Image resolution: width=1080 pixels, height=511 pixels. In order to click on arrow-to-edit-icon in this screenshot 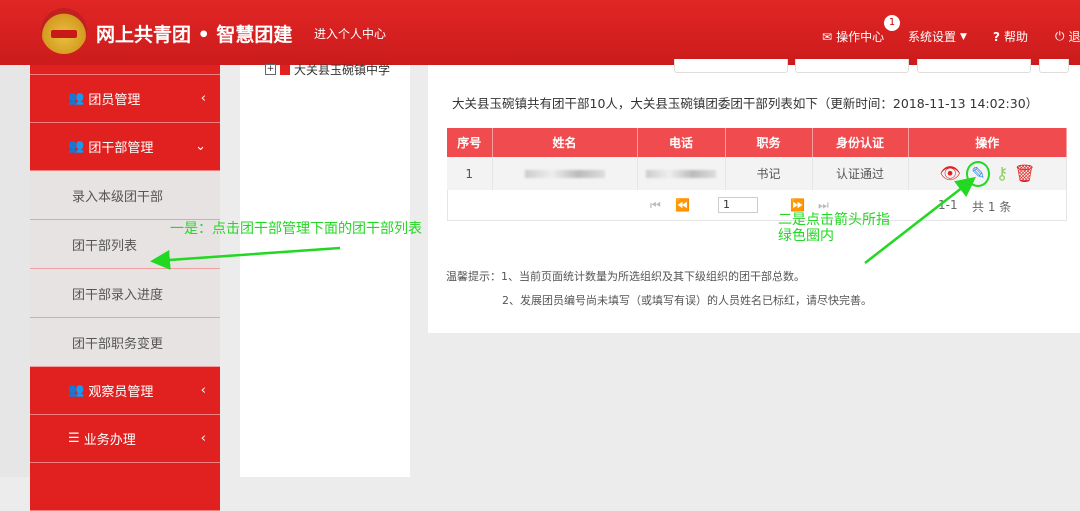, I will do `click(920, 220)`.